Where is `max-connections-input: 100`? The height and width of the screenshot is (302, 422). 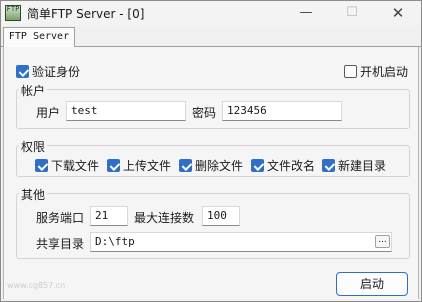
max-connections-input: 100 is located at coordinates (221, 216).